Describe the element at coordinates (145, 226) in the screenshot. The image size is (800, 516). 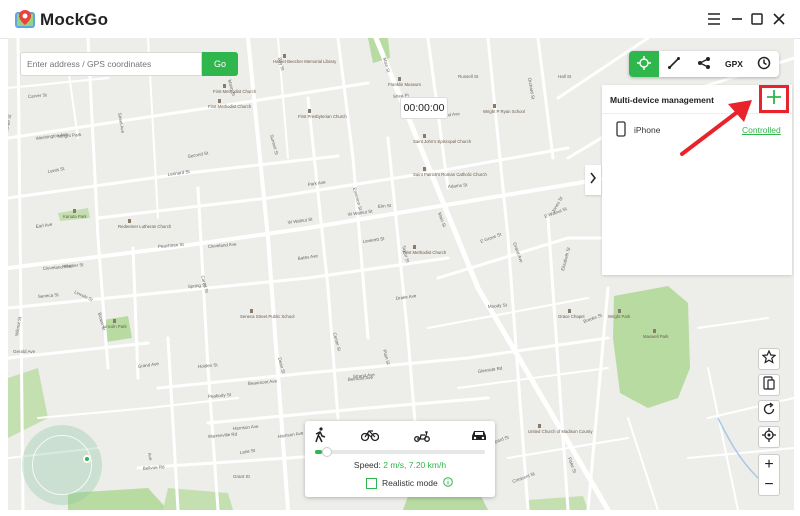
I see `map-poi-label: Redeemer Lutheran Church` at that location.